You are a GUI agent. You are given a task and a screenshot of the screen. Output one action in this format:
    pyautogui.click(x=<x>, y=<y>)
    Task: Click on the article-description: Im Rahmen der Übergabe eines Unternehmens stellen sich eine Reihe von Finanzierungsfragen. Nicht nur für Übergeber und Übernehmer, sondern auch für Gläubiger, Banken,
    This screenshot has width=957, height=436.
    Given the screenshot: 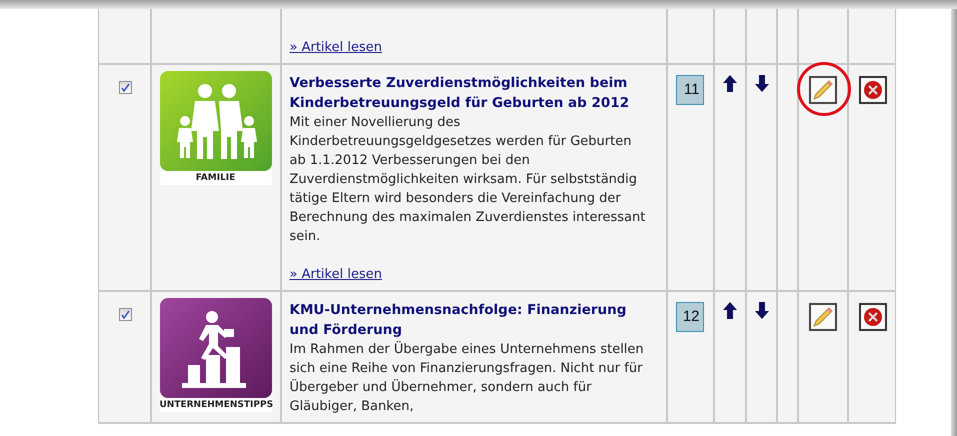 What is the action you would take?
    pyautogui.click(x=467, y=378)
    